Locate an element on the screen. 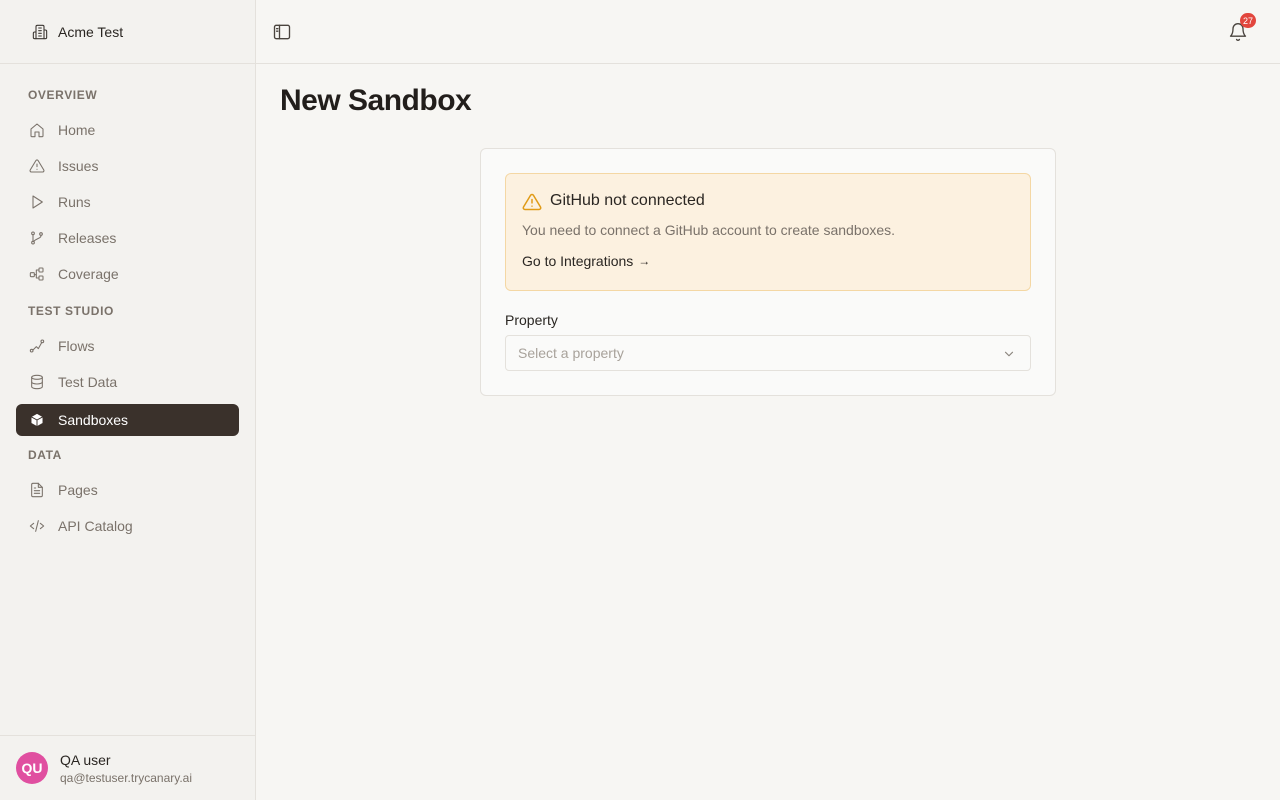 This screenshot has width=1280, height=800. section-label-test-studio: TEST STUDIO is located at coordinates (71, 311).